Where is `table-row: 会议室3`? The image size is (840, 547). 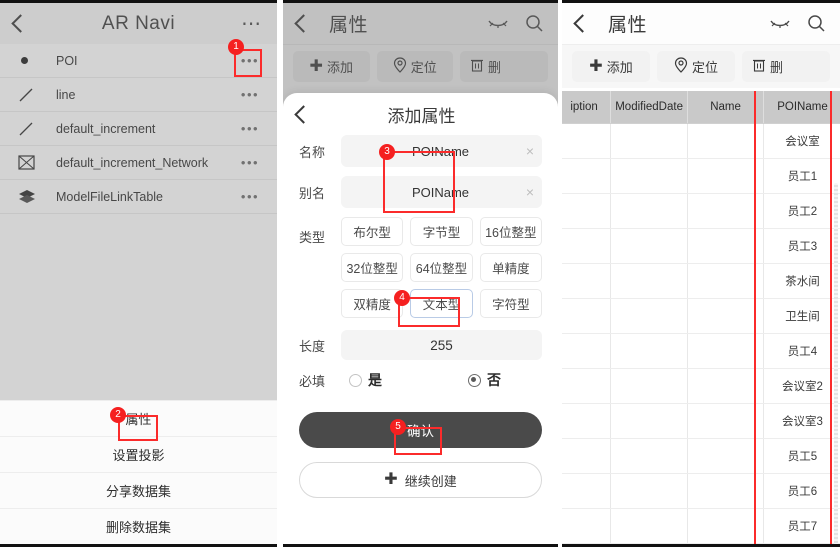 table-row: 会议室3 is located at coordinates (701, 421).